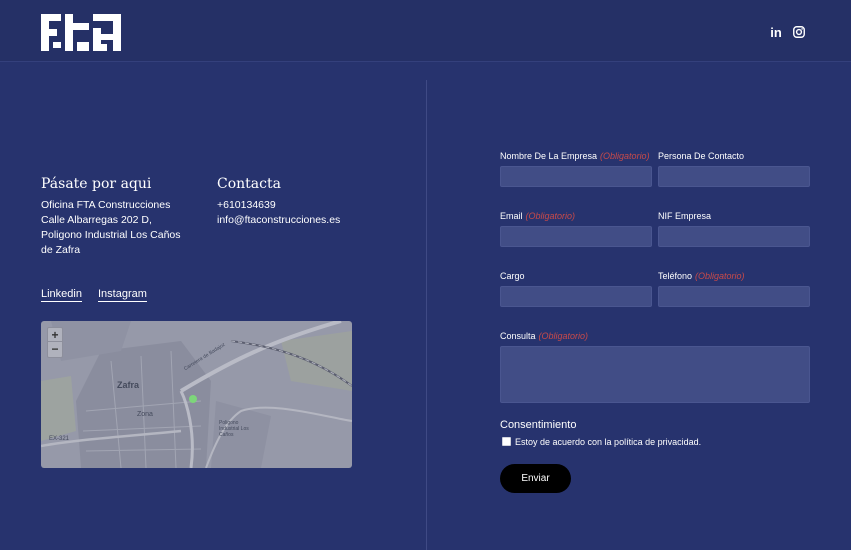 Image resolution: width=851 pixels, height=550 pixels. What do you see at coordinates (278, 205) in the screenshot?
I see `contact-phone: +610134639` at bounding box center [278, 205].